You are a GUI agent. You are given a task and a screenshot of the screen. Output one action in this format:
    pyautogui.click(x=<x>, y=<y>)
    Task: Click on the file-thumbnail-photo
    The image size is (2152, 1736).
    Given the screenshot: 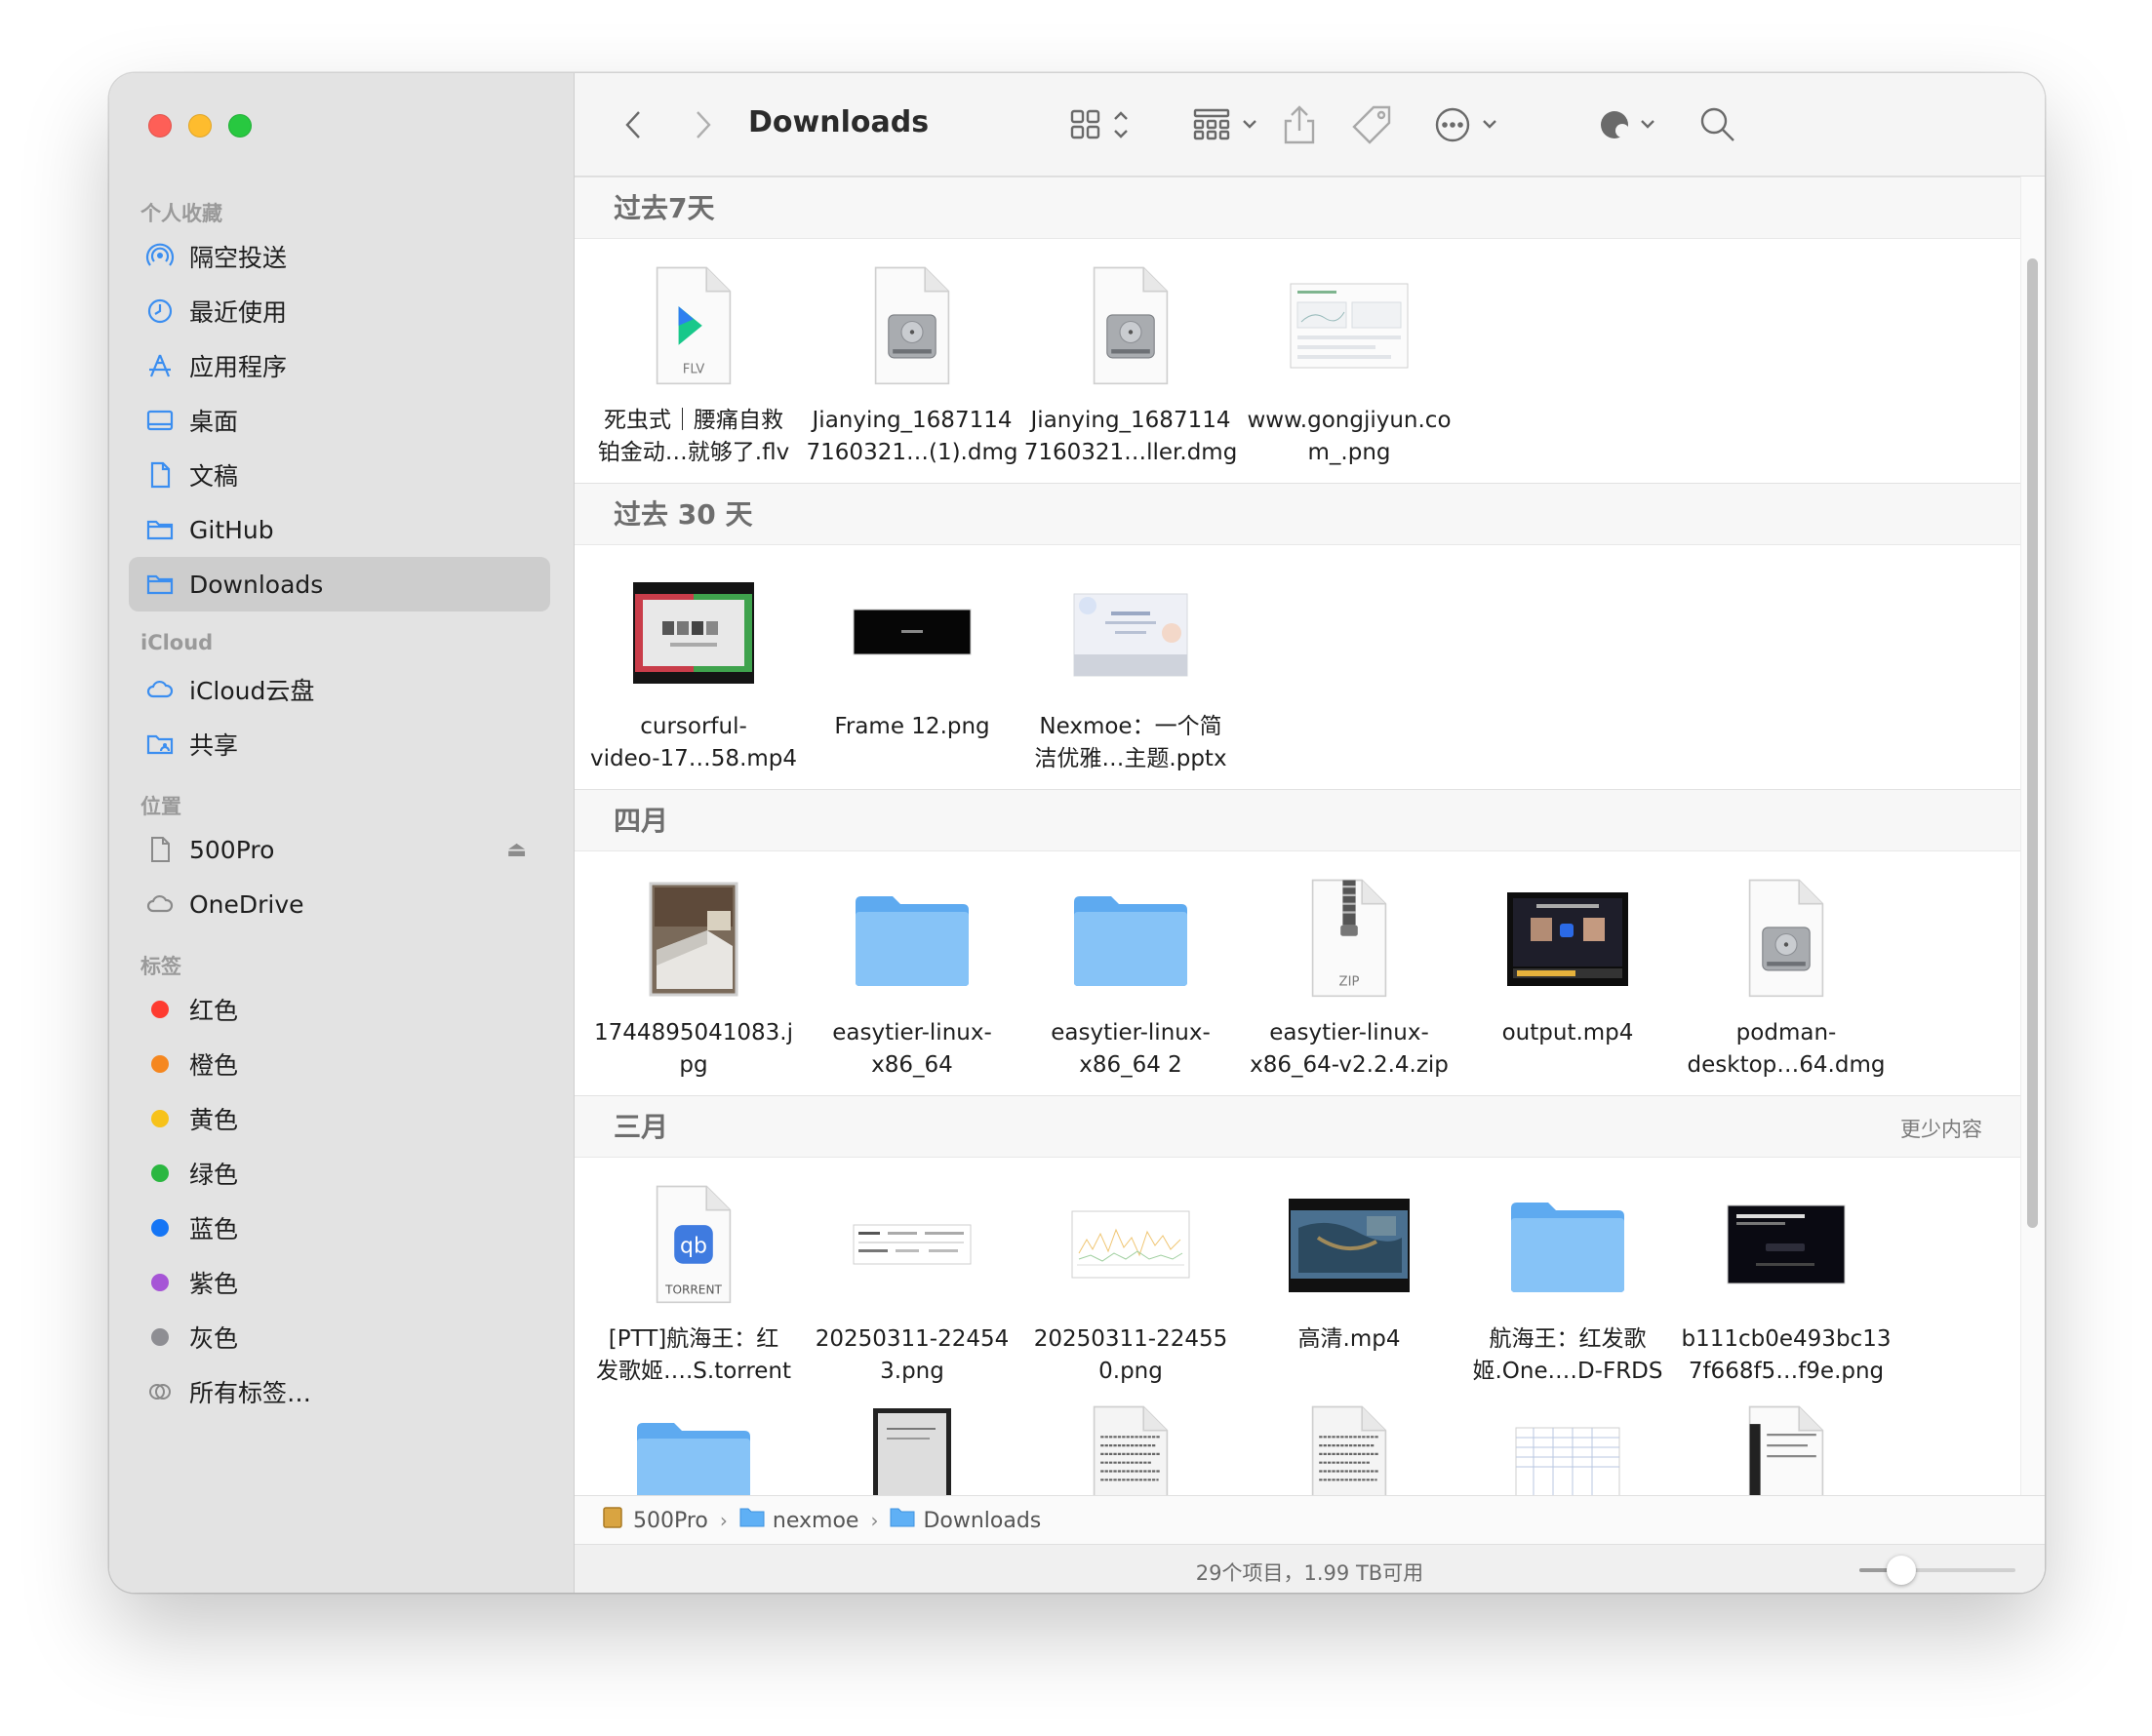 What is the action you would take?
    pyautogui.click(x=693, y=939)
    